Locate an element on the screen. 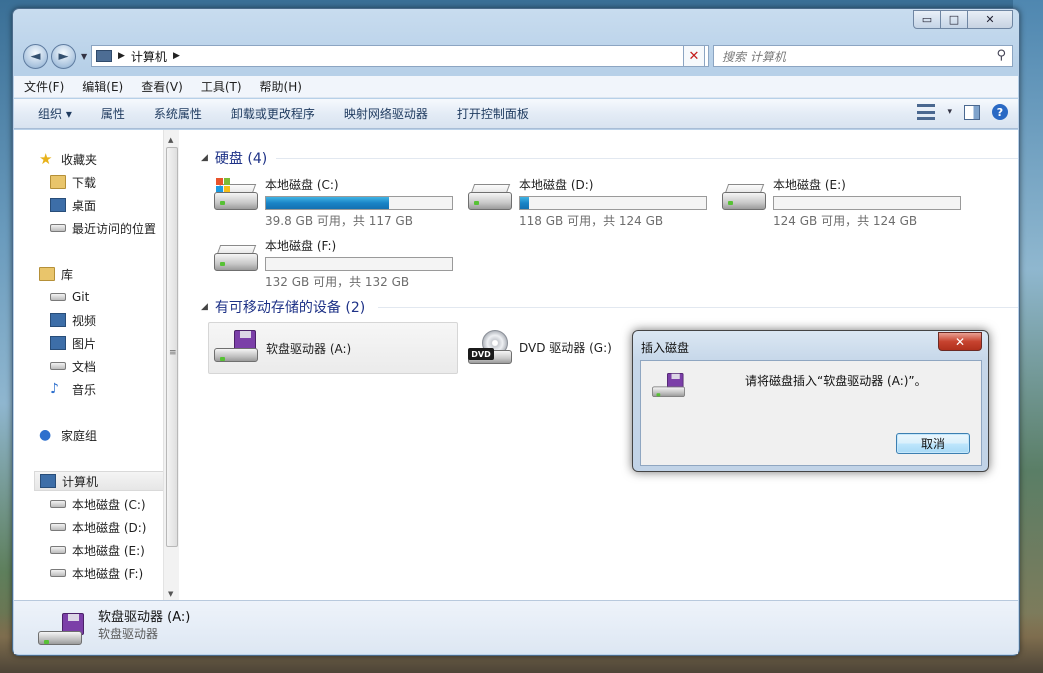 The width and height of the screenshot is (1043, 673). computer-icon is located at coordinates (48, 481).